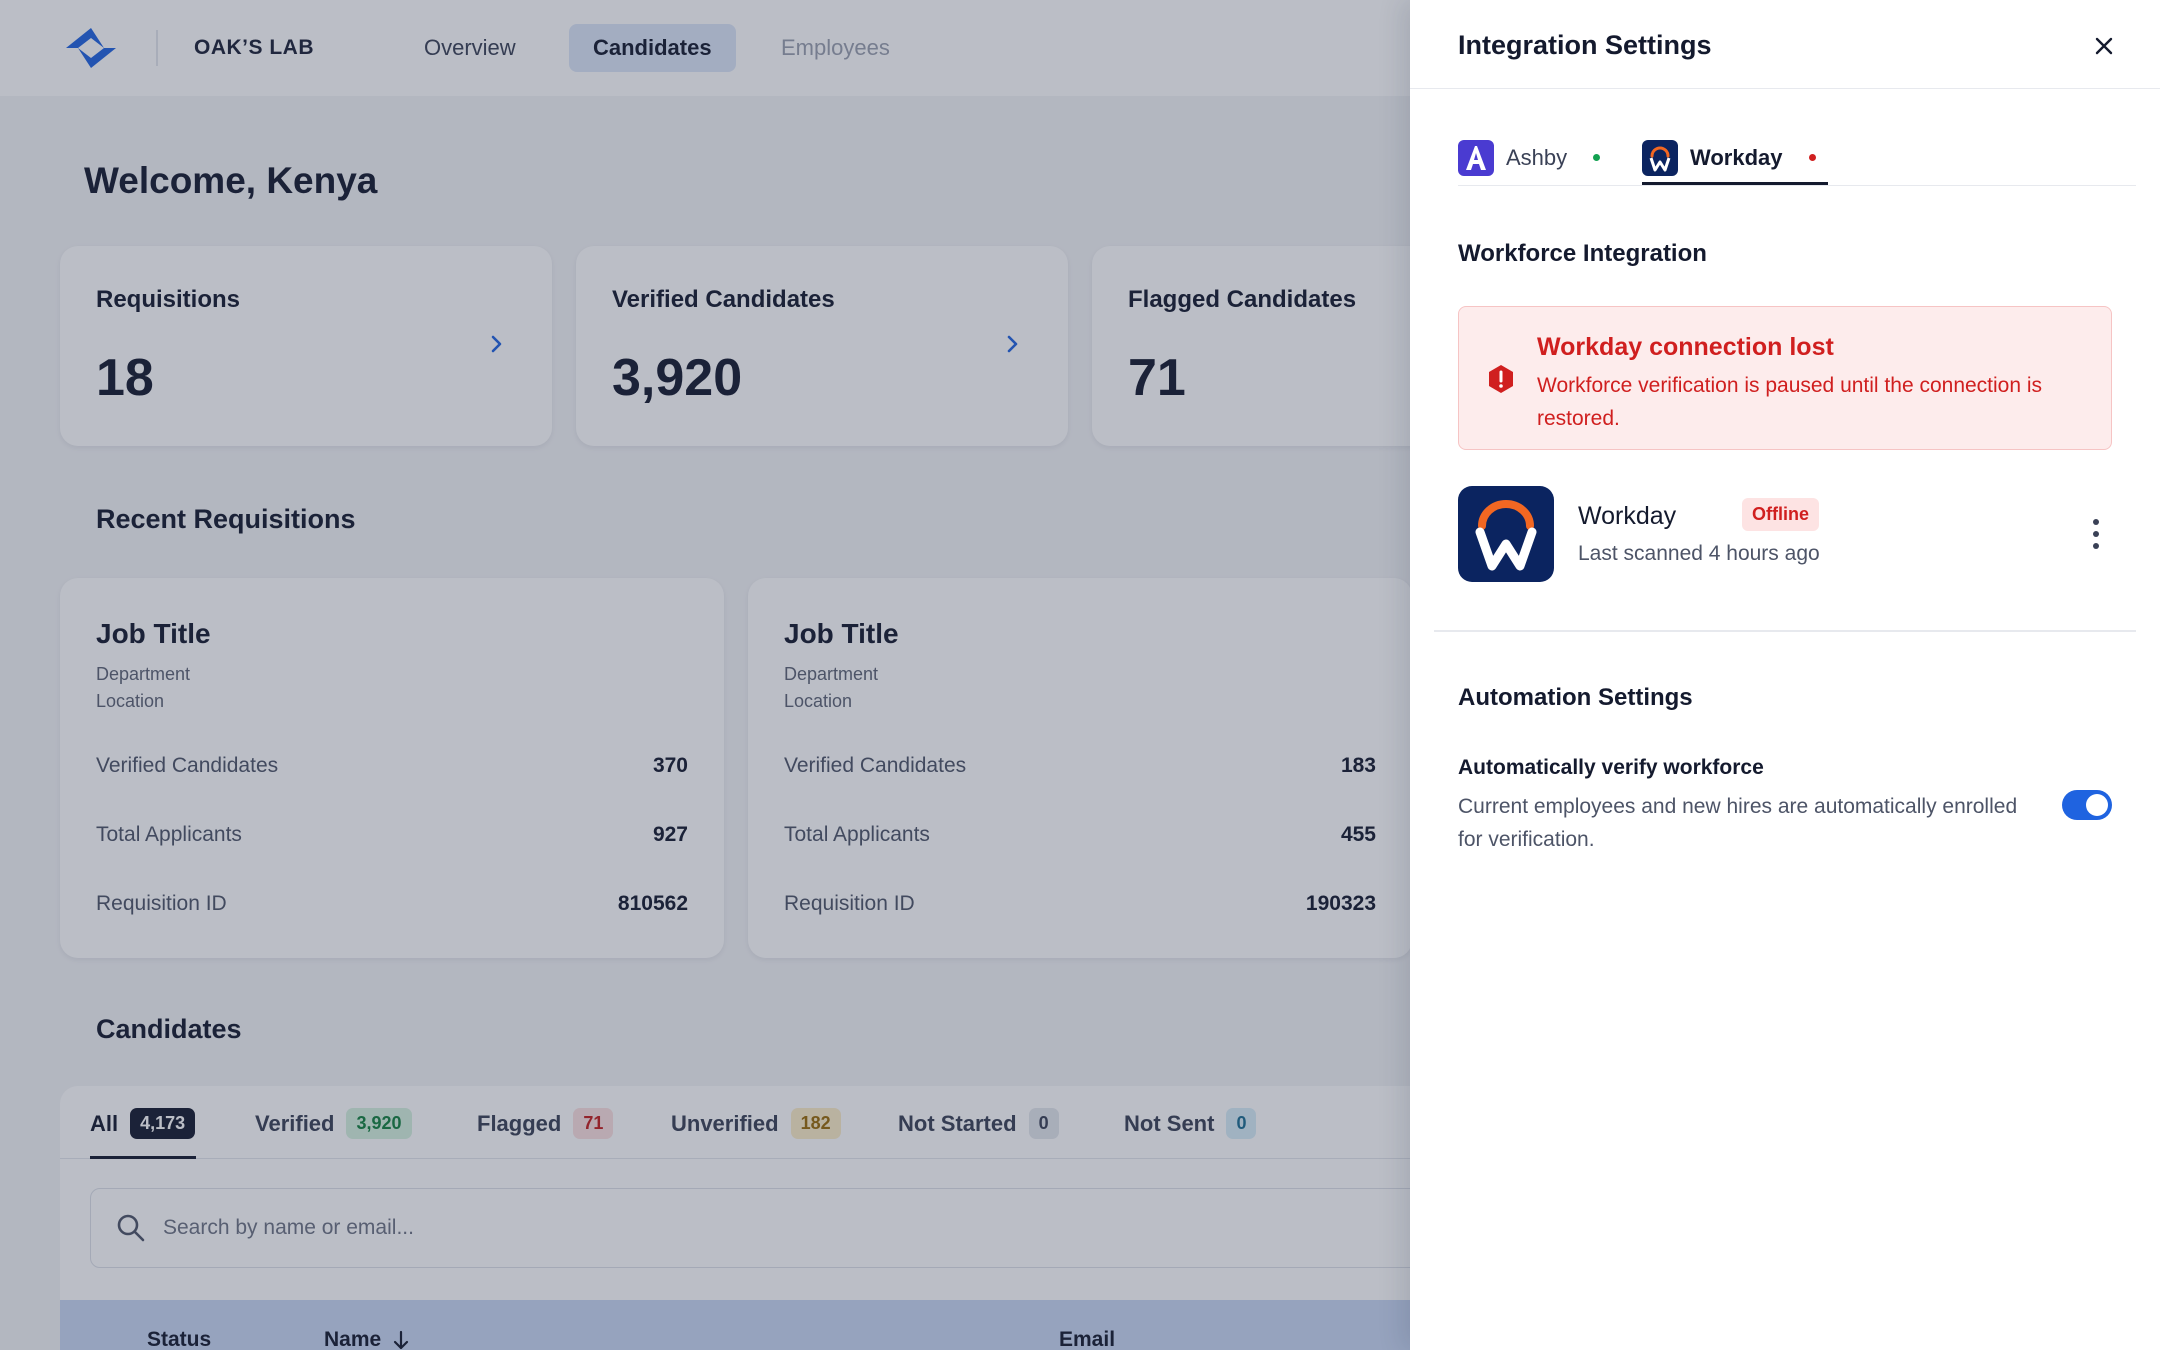 The height and width of the screenshot is (1350, 2160). I want to click on active-tab-underline, so click(1735, 183).